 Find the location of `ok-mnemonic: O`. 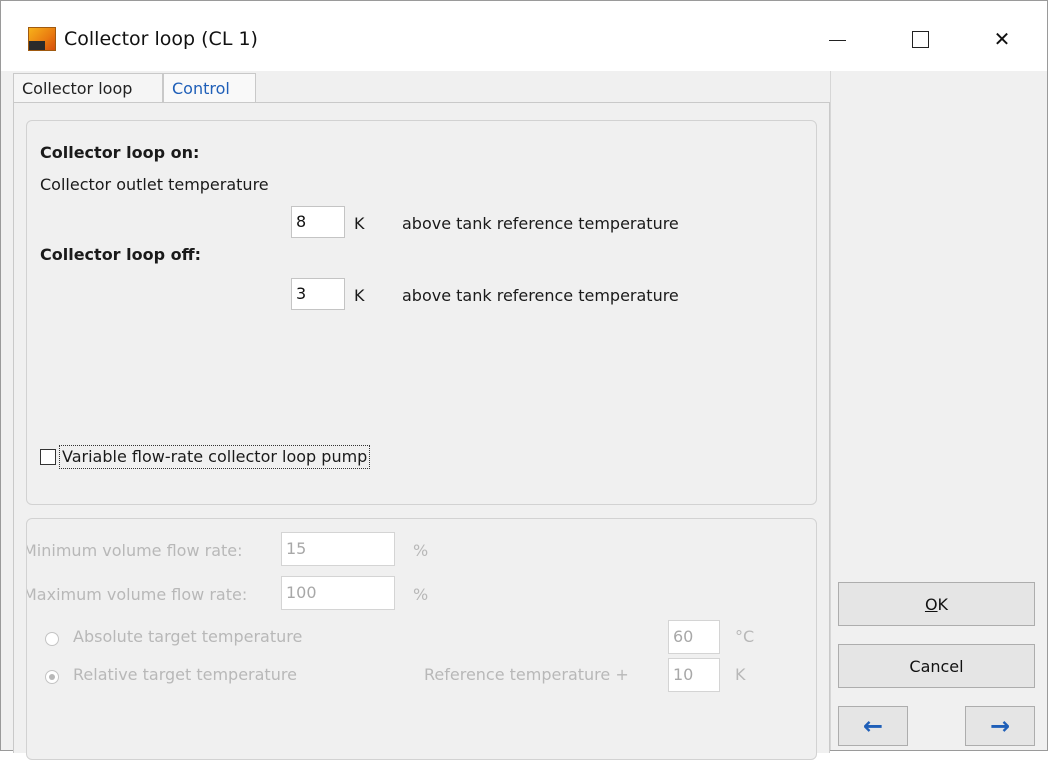

ok-mnemonic: O is located at coordinates (931, 604).